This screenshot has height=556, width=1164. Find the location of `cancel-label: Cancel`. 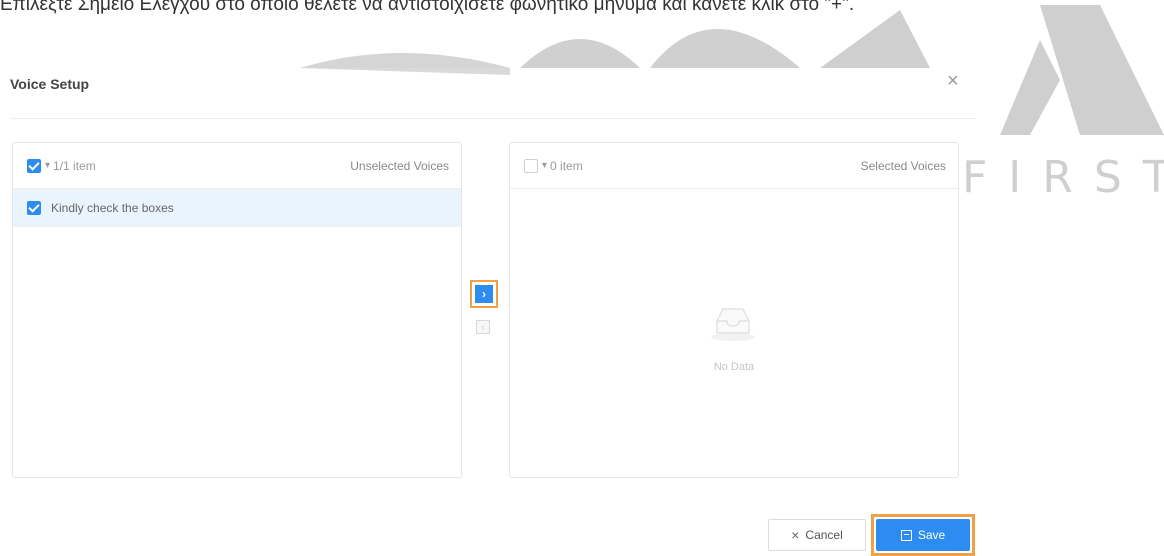

cancel-label: Cancel is located at coordinates (824, 535).